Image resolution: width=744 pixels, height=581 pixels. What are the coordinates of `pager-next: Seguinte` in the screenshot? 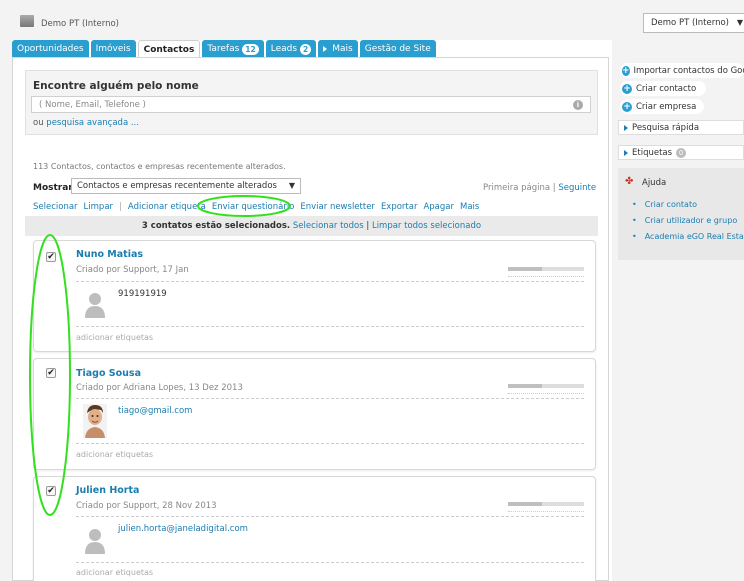 It's located at (577, 188).